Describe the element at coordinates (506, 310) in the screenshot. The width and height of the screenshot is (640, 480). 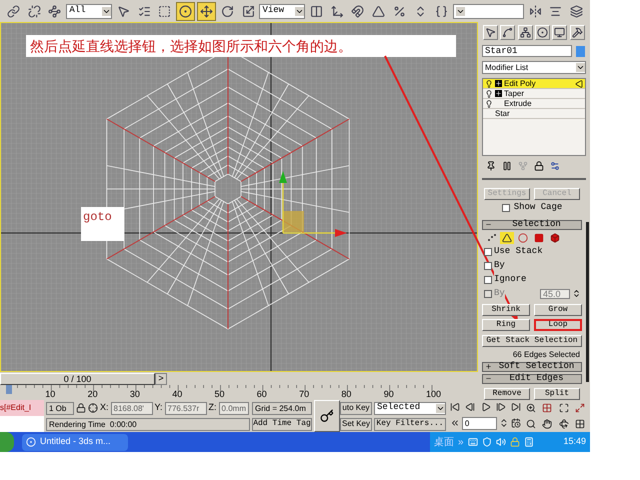
I see `panel-button: Shrink` at that location.